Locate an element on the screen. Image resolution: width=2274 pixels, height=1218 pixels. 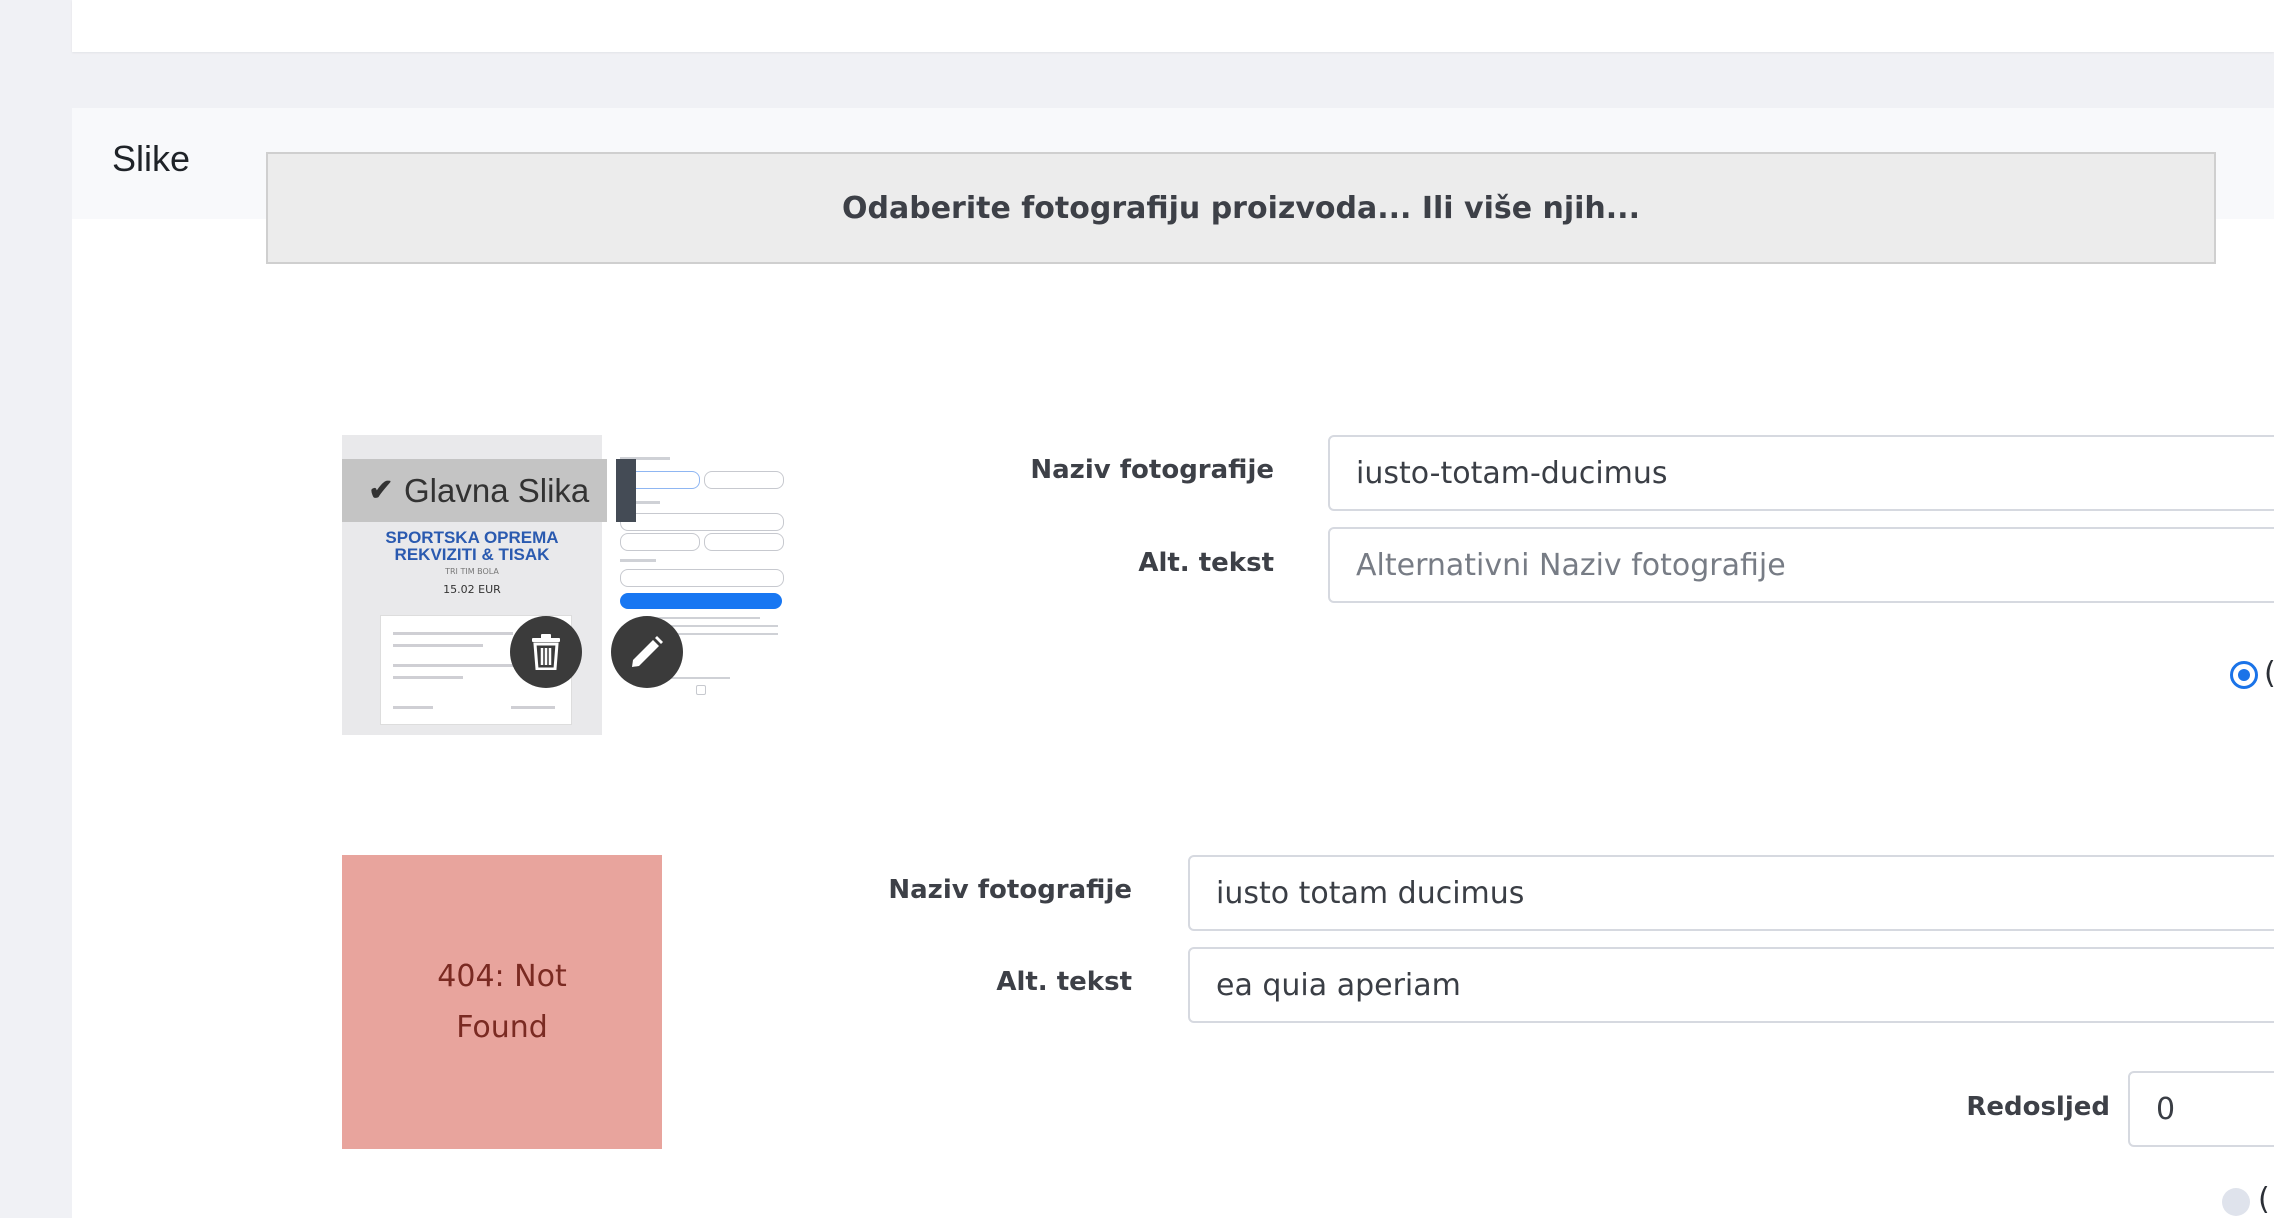
order-input is located at coordinates (2201, 1109).